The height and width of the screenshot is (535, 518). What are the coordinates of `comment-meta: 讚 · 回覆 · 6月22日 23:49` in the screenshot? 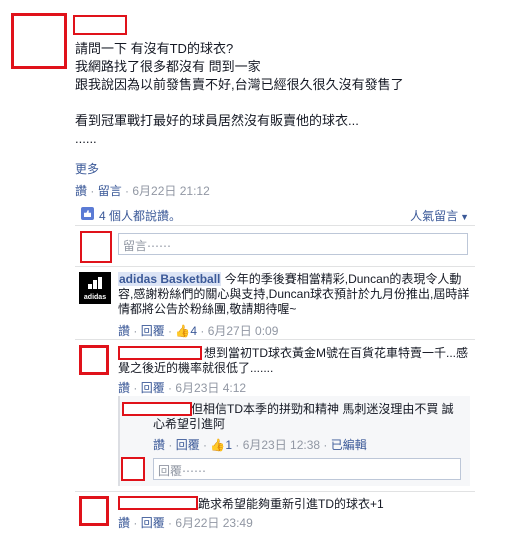 It's located at (185, 523).